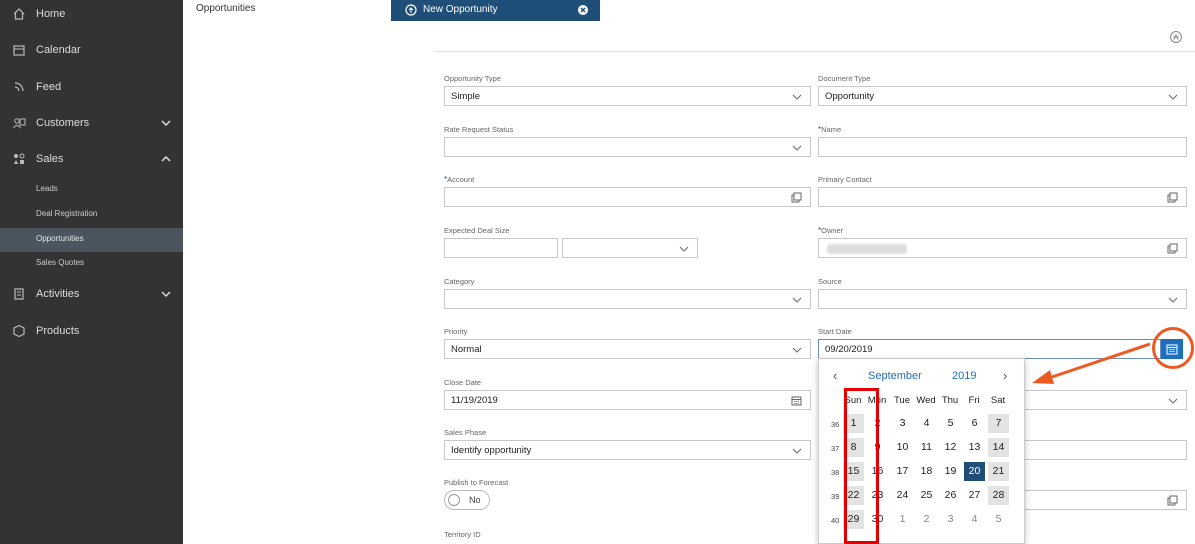 This screenshot has width=1195, height=544. Describe the element at coordinates (460, 9) in the screenshot. I see `tab-label: New Opportunity` at that location.